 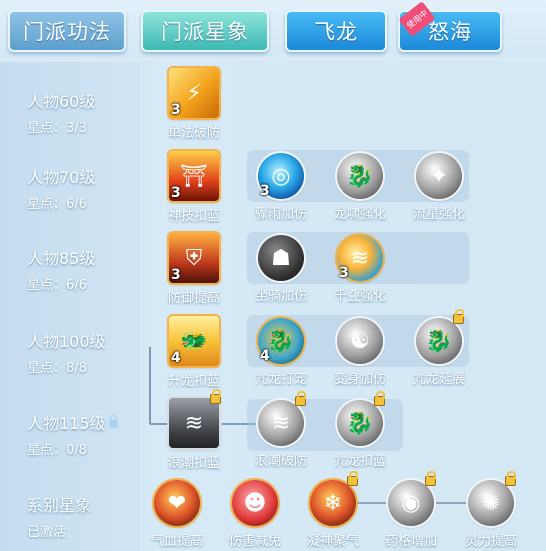 I want to click on skill-node: 🐉 龙啸强化, so click(x=360, y=187).